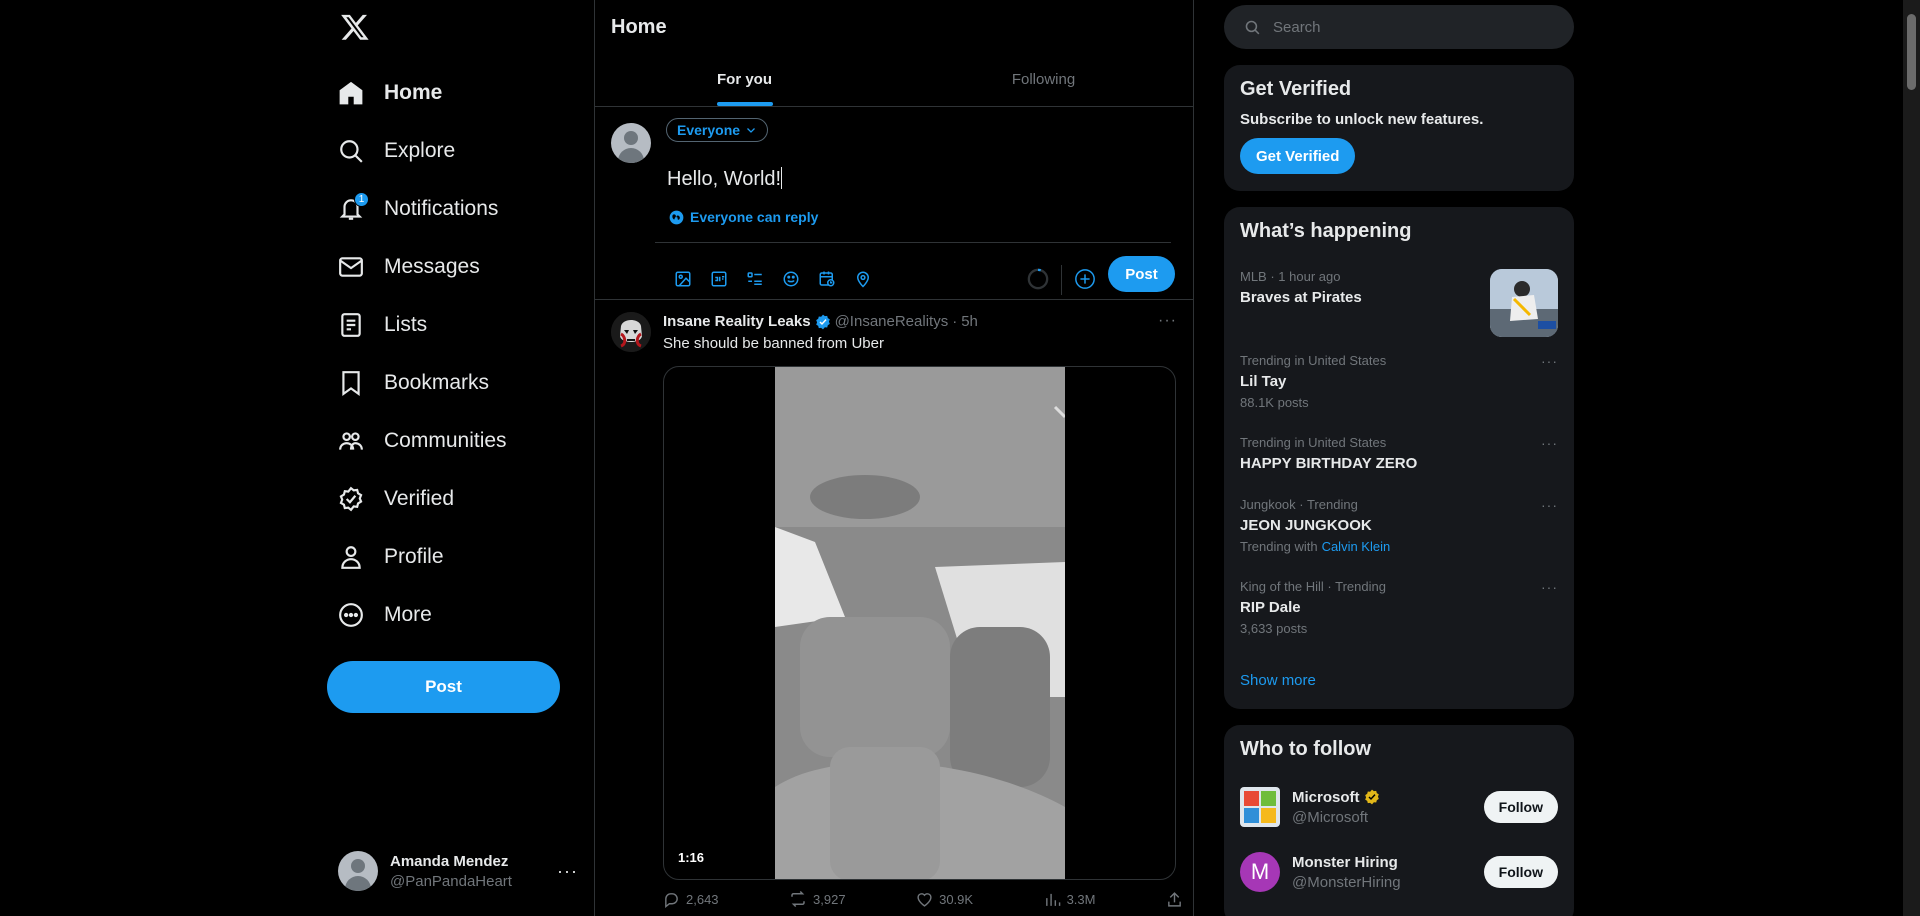  What do you see at coordinates (351, 267) in the screenshot?
I see `envelope-icon` at bounding box center [351, 267].